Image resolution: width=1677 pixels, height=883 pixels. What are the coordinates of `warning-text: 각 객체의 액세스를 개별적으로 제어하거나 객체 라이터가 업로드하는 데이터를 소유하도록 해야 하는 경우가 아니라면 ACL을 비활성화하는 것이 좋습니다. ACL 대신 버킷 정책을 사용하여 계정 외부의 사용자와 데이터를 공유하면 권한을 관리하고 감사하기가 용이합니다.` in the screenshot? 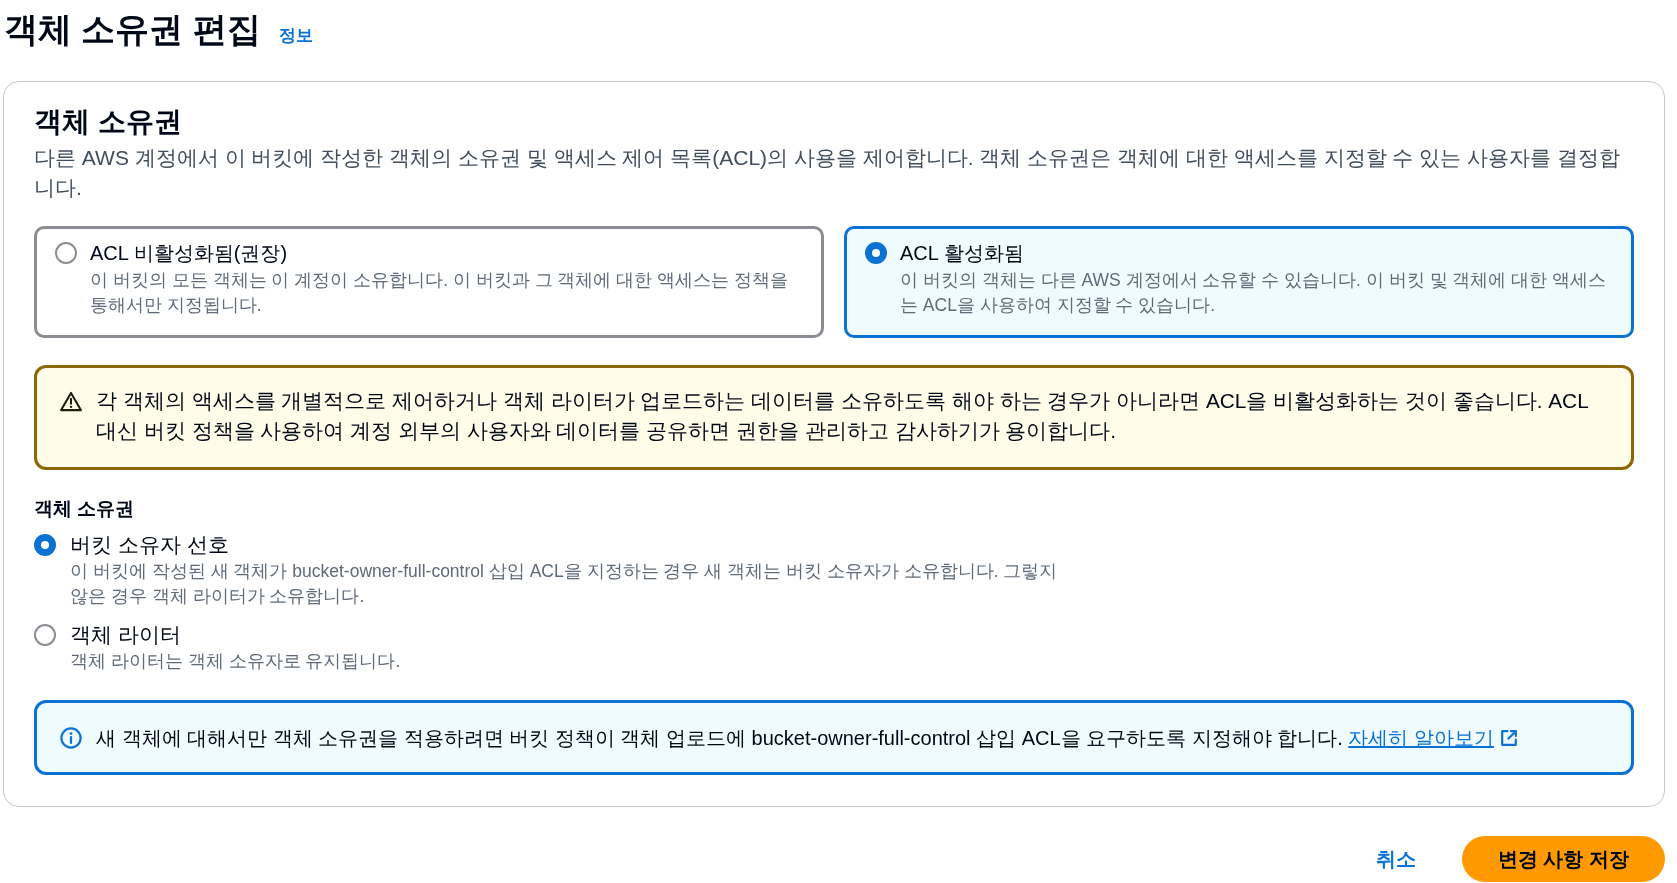 It's located at (842, 416).